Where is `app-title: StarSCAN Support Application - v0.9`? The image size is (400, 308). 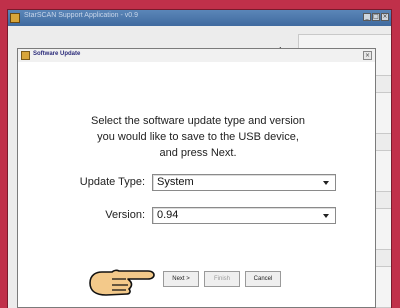 app-title: StarSCAN Support Application - v0.9 is located at coordinates (81, 15).